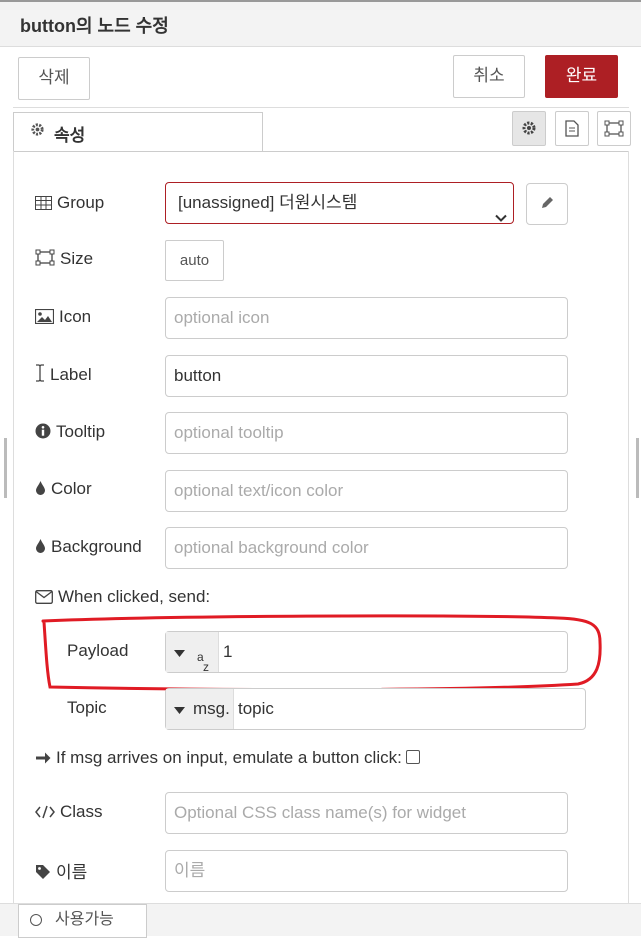 This screenshot has width=641, height=938. I want to click on pencil-icon, so click(547, 205).